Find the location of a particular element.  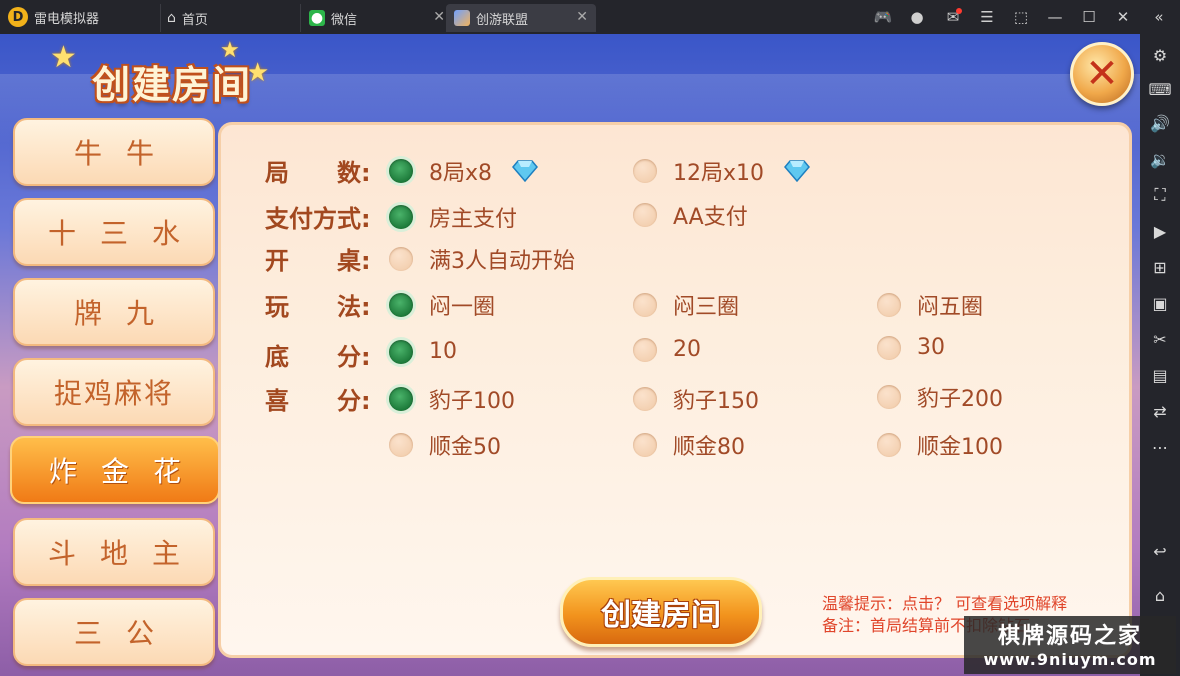

star-icon: ★ is located at coordinates (63, 57).